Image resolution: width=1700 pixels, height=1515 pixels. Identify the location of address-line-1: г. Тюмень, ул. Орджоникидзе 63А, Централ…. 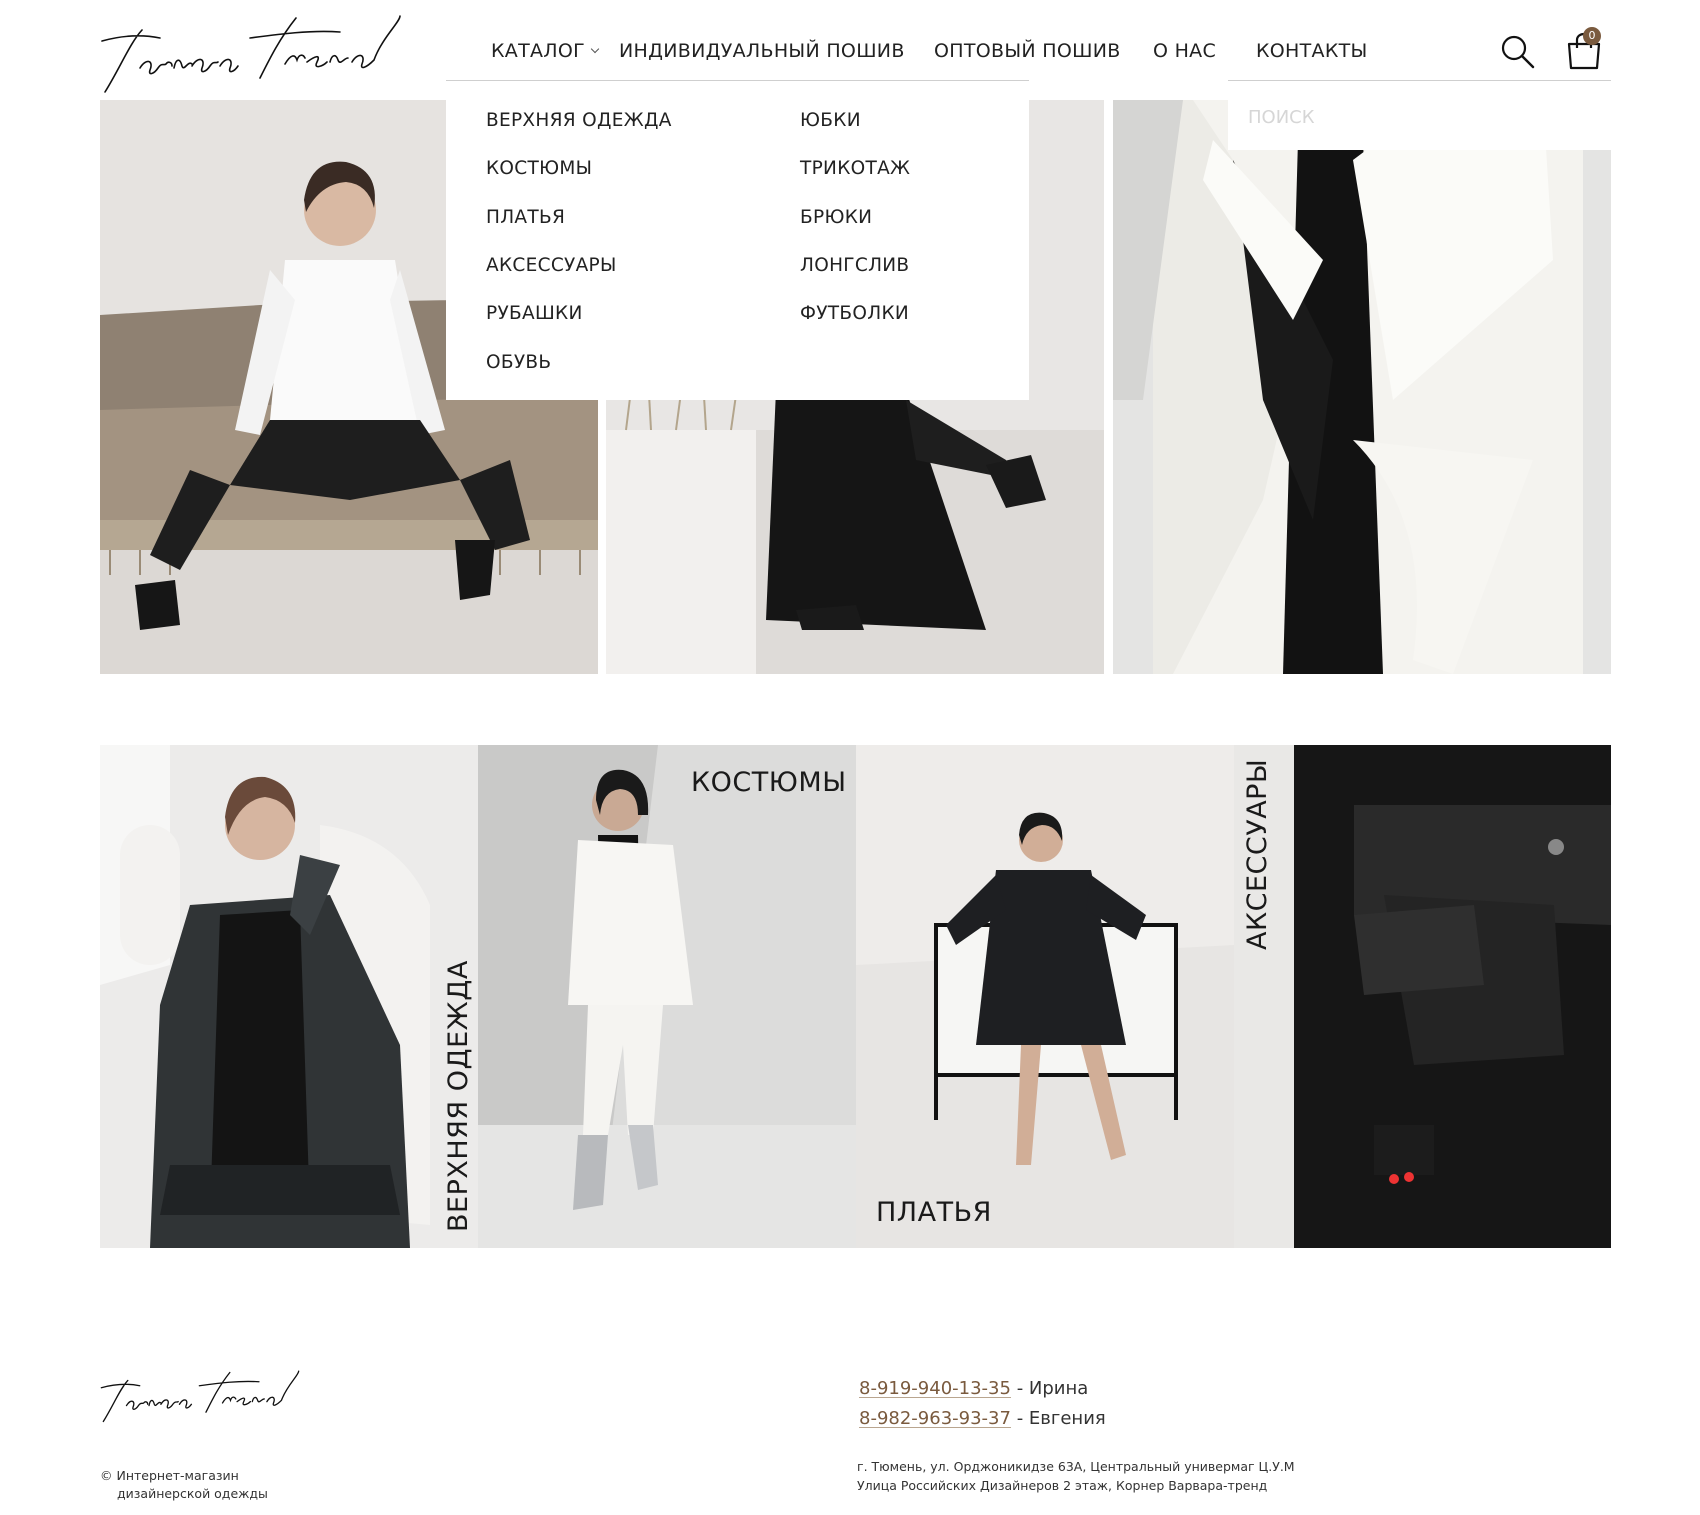
(1076, 1466).